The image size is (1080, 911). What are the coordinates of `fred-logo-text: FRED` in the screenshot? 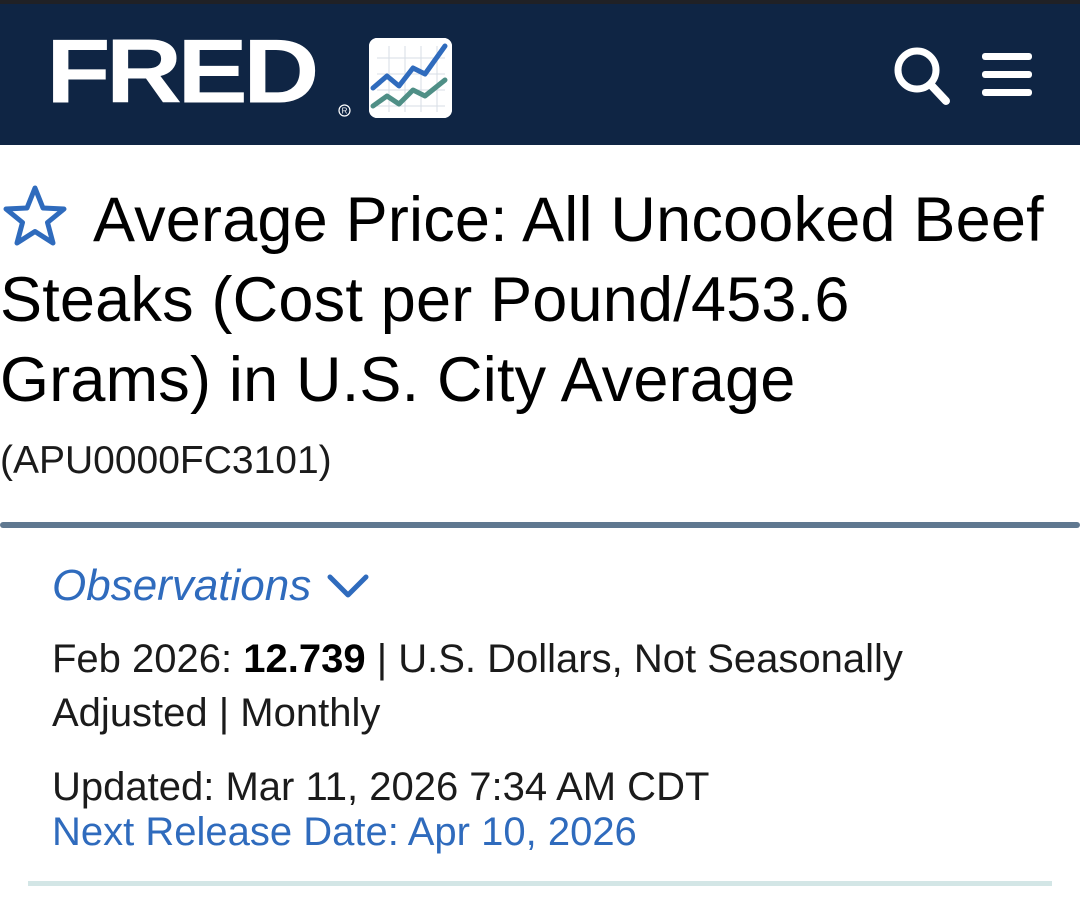 It's located at (183, 71).